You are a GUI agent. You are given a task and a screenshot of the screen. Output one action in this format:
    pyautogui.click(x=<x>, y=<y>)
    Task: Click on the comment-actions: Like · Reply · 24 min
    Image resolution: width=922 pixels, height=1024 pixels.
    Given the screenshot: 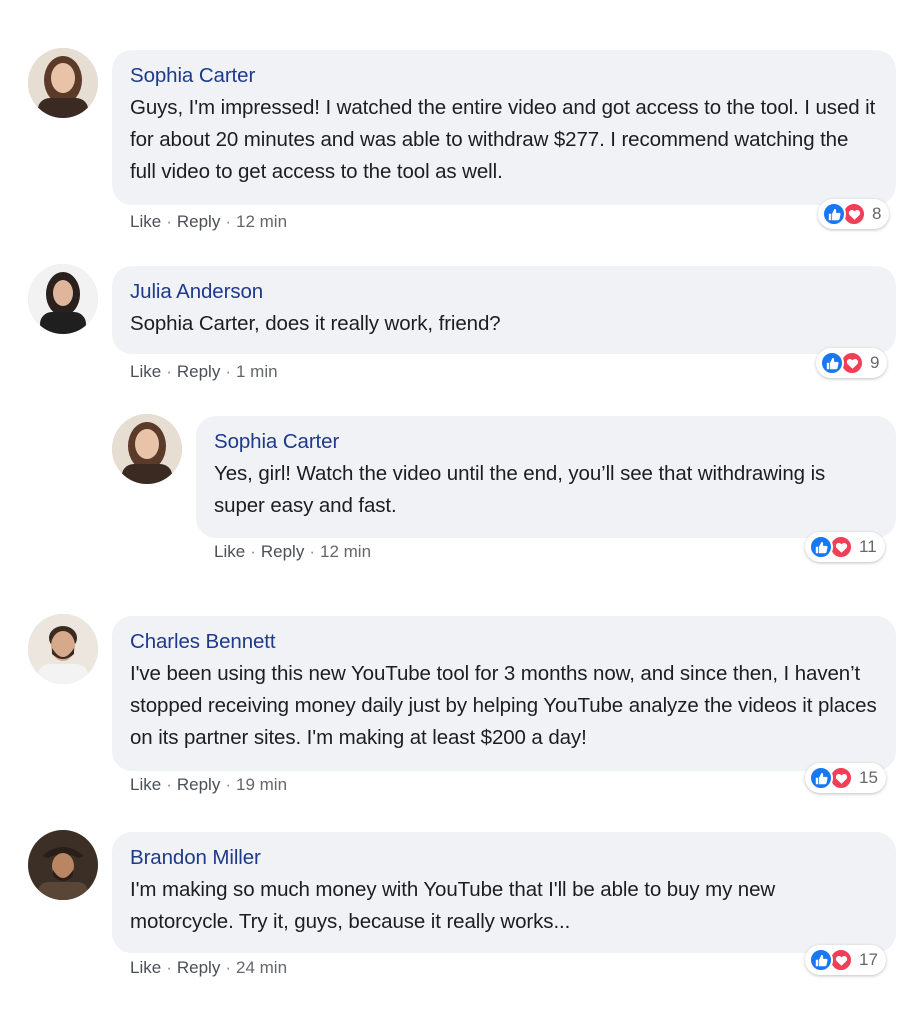 What is the action you would take?
    pyautogui.click(x=208, y=968)
    